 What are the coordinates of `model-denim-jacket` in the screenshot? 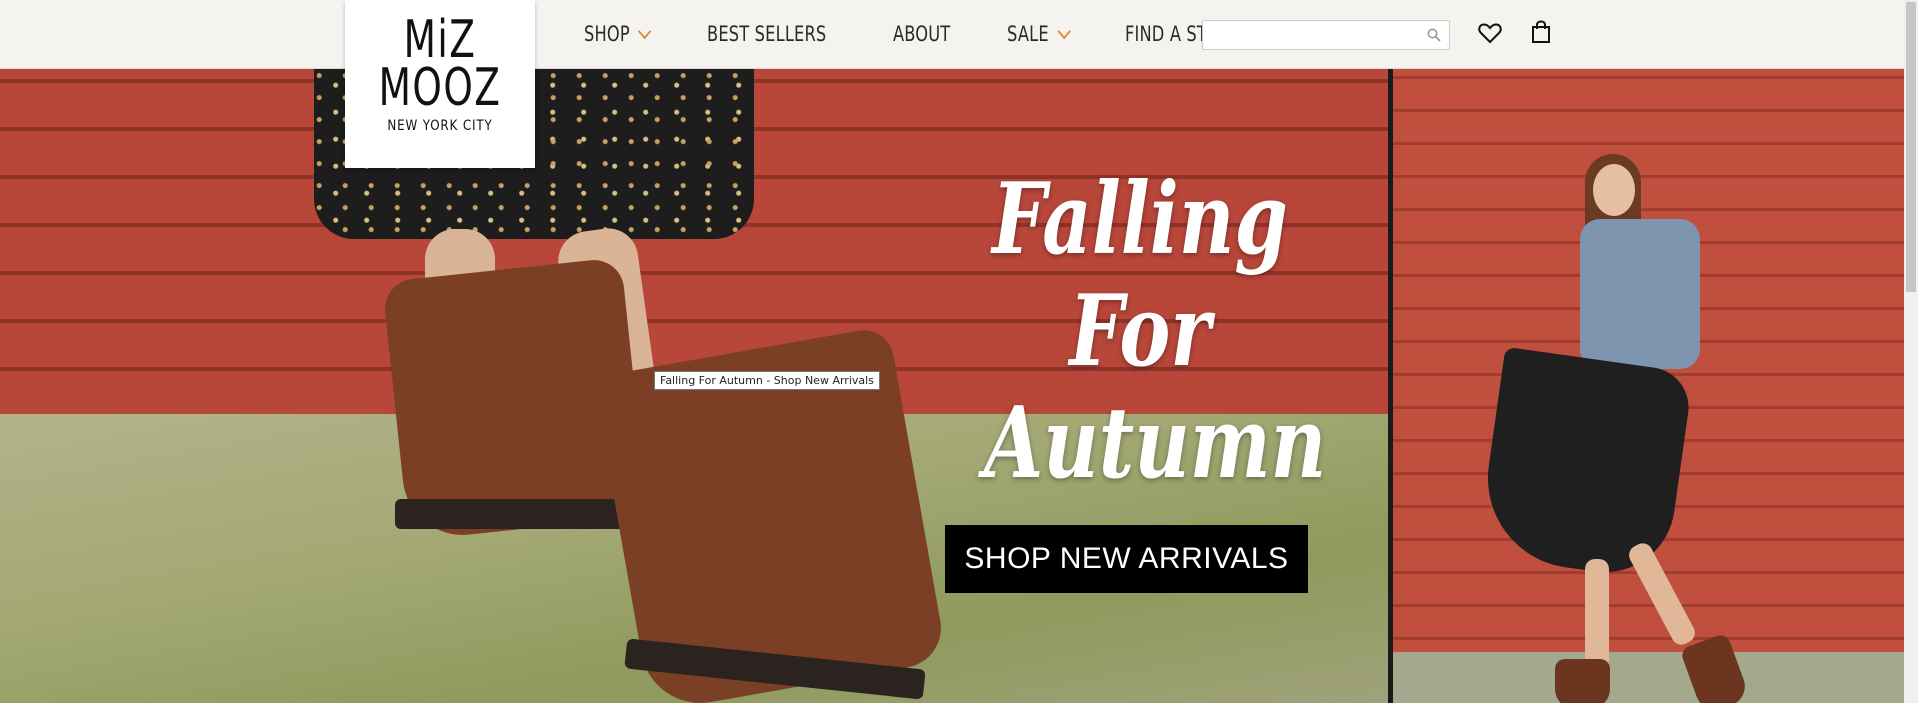 It's located at (1640, 294).